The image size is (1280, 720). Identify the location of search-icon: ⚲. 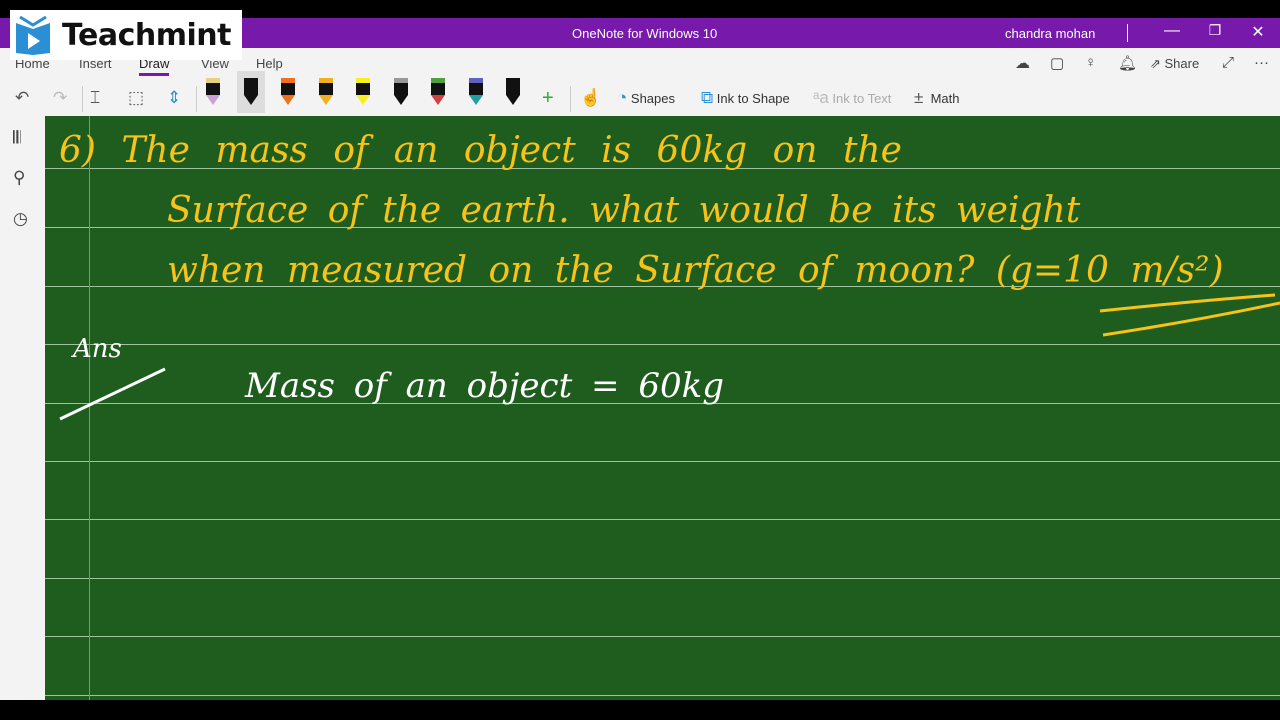
(19, 178).